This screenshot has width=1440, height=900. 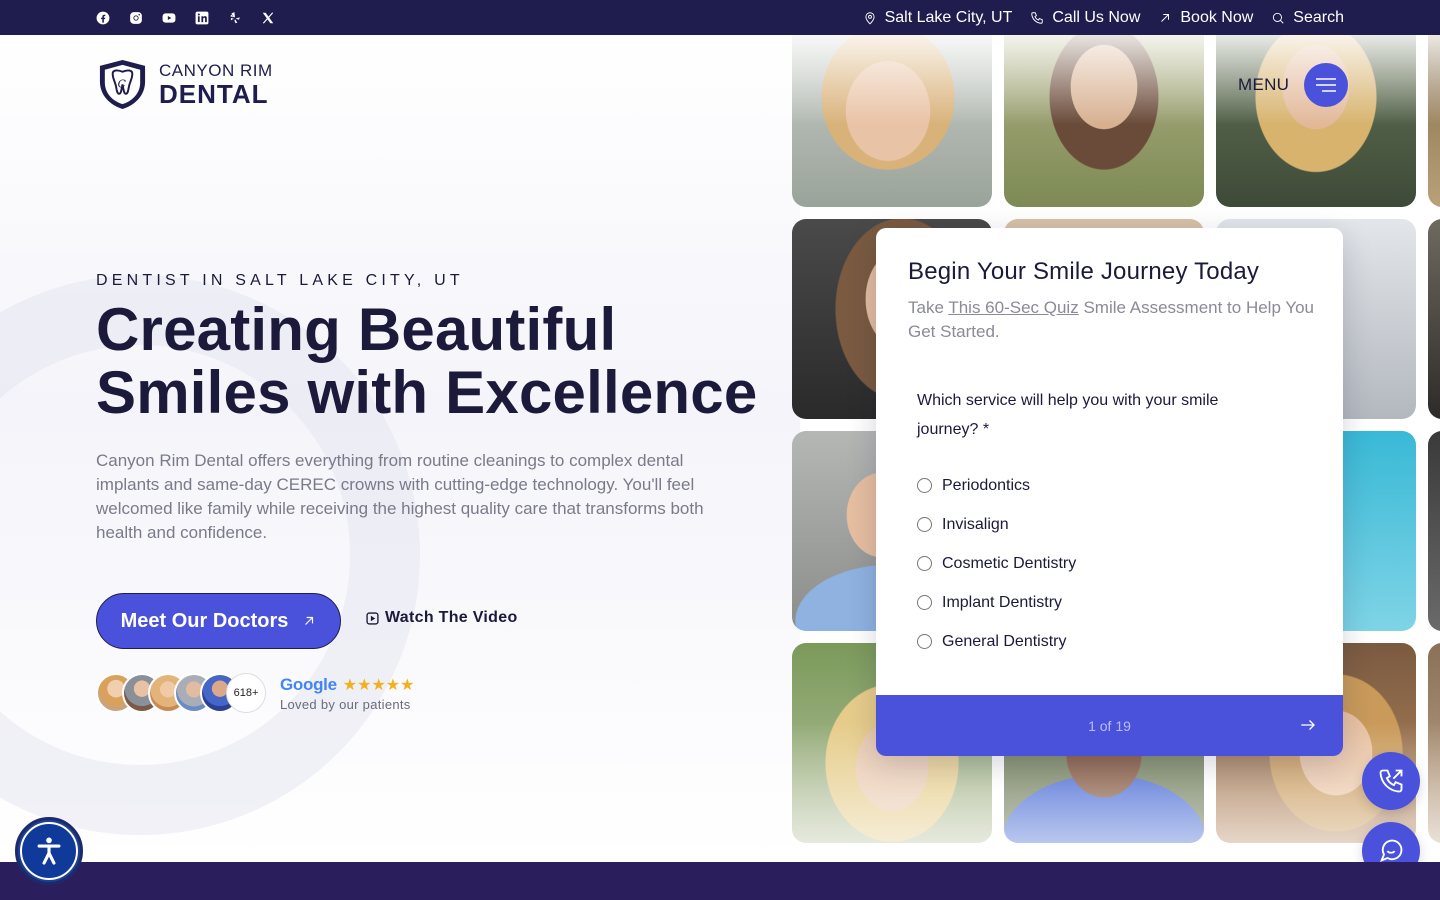 I want to click on google-rating: Google ★★★★★ Loved by our patients, so click(x=347, y=693).